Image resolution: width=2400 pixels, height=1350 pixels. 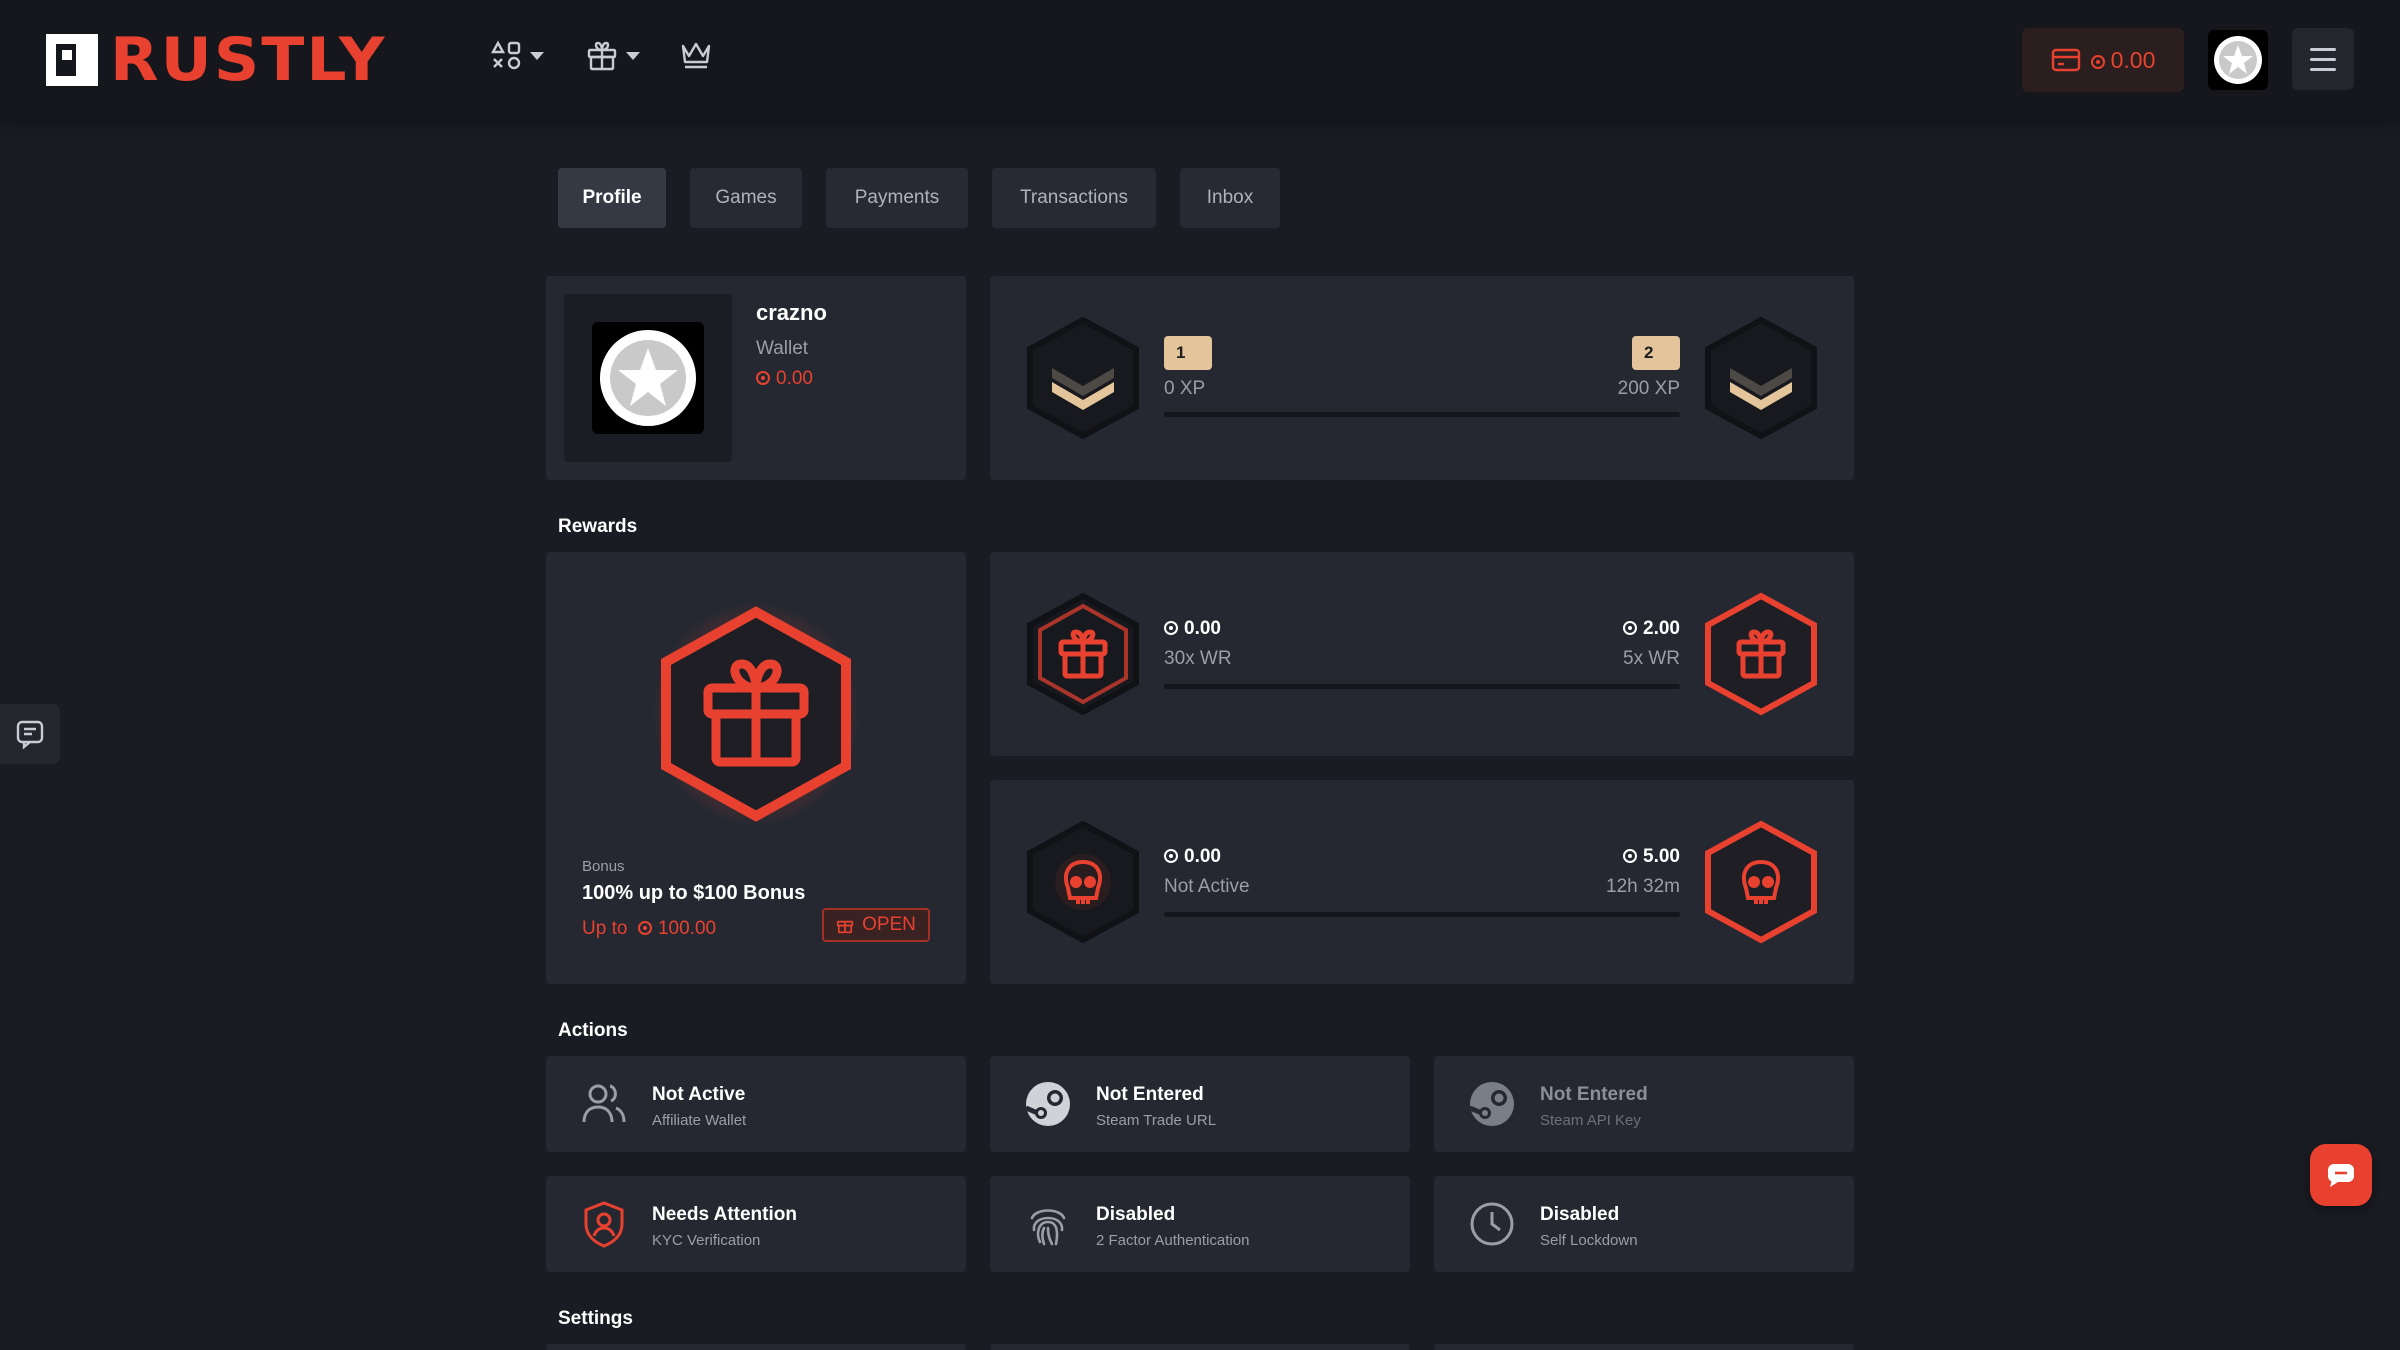 What do you see at coordinates (505, 55) in the screenshot?
I see `games-grid-icon` at bounding box center [505, 55].